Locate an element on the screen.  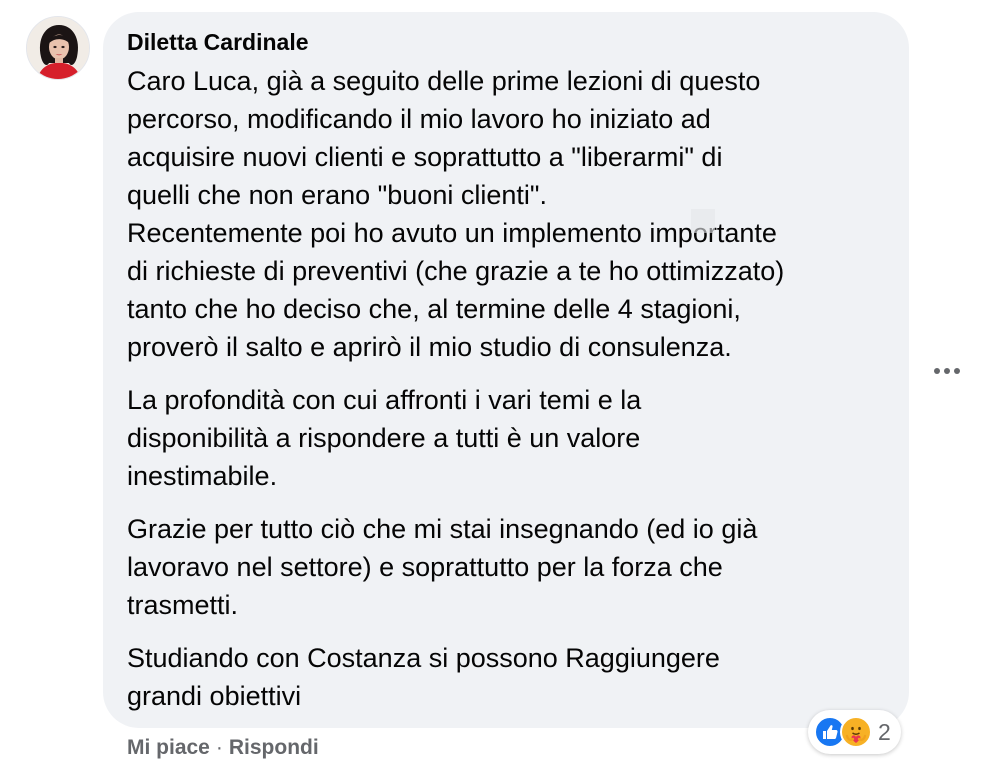
care-icon is located at coordinates (856, 732).